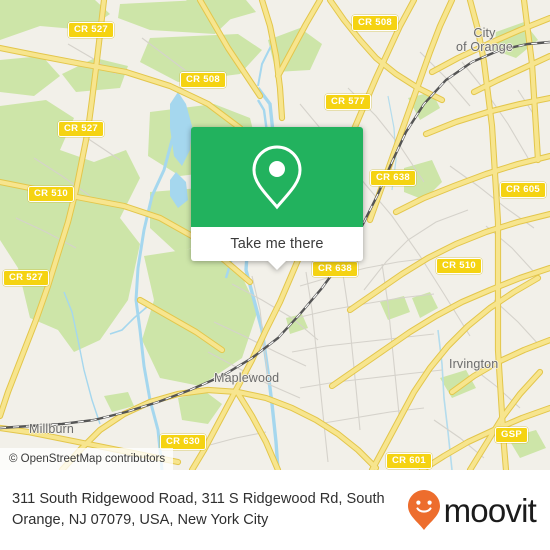 Image resolution: width=550 pixels, height=550 pixels. I want to click on map-attribution: © OpenStreetMap contributors, so click(87, 459).